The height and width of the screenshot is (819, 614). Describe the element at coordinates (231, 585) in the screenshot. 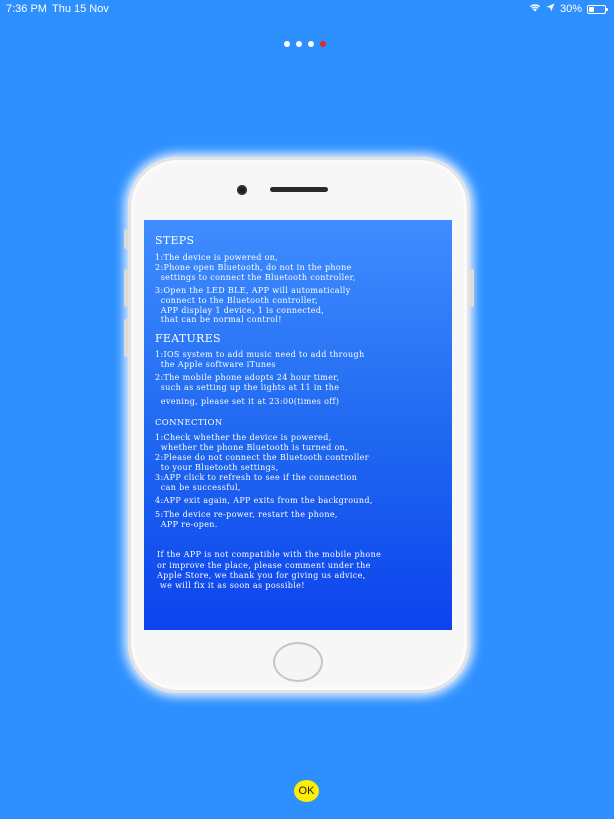

I see `instruction-line: we will fix it as soon as possible!` at that location.